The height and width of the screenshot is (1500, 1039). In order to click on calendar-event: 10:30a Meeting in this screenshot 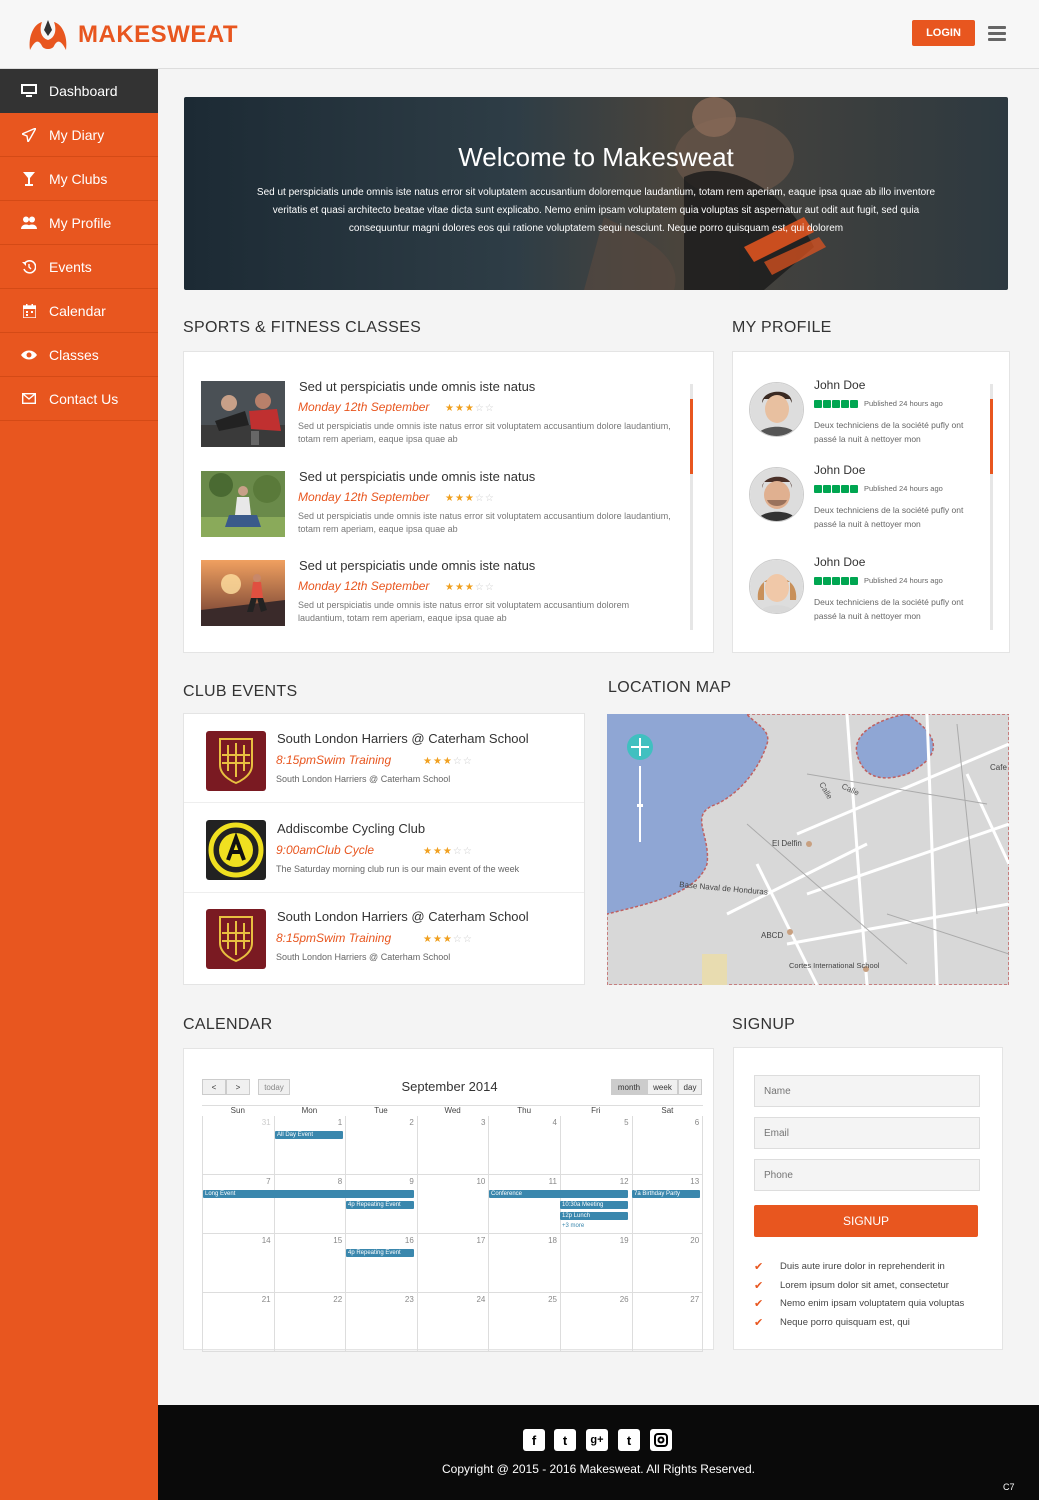, I will do `click(594, 1205)`.